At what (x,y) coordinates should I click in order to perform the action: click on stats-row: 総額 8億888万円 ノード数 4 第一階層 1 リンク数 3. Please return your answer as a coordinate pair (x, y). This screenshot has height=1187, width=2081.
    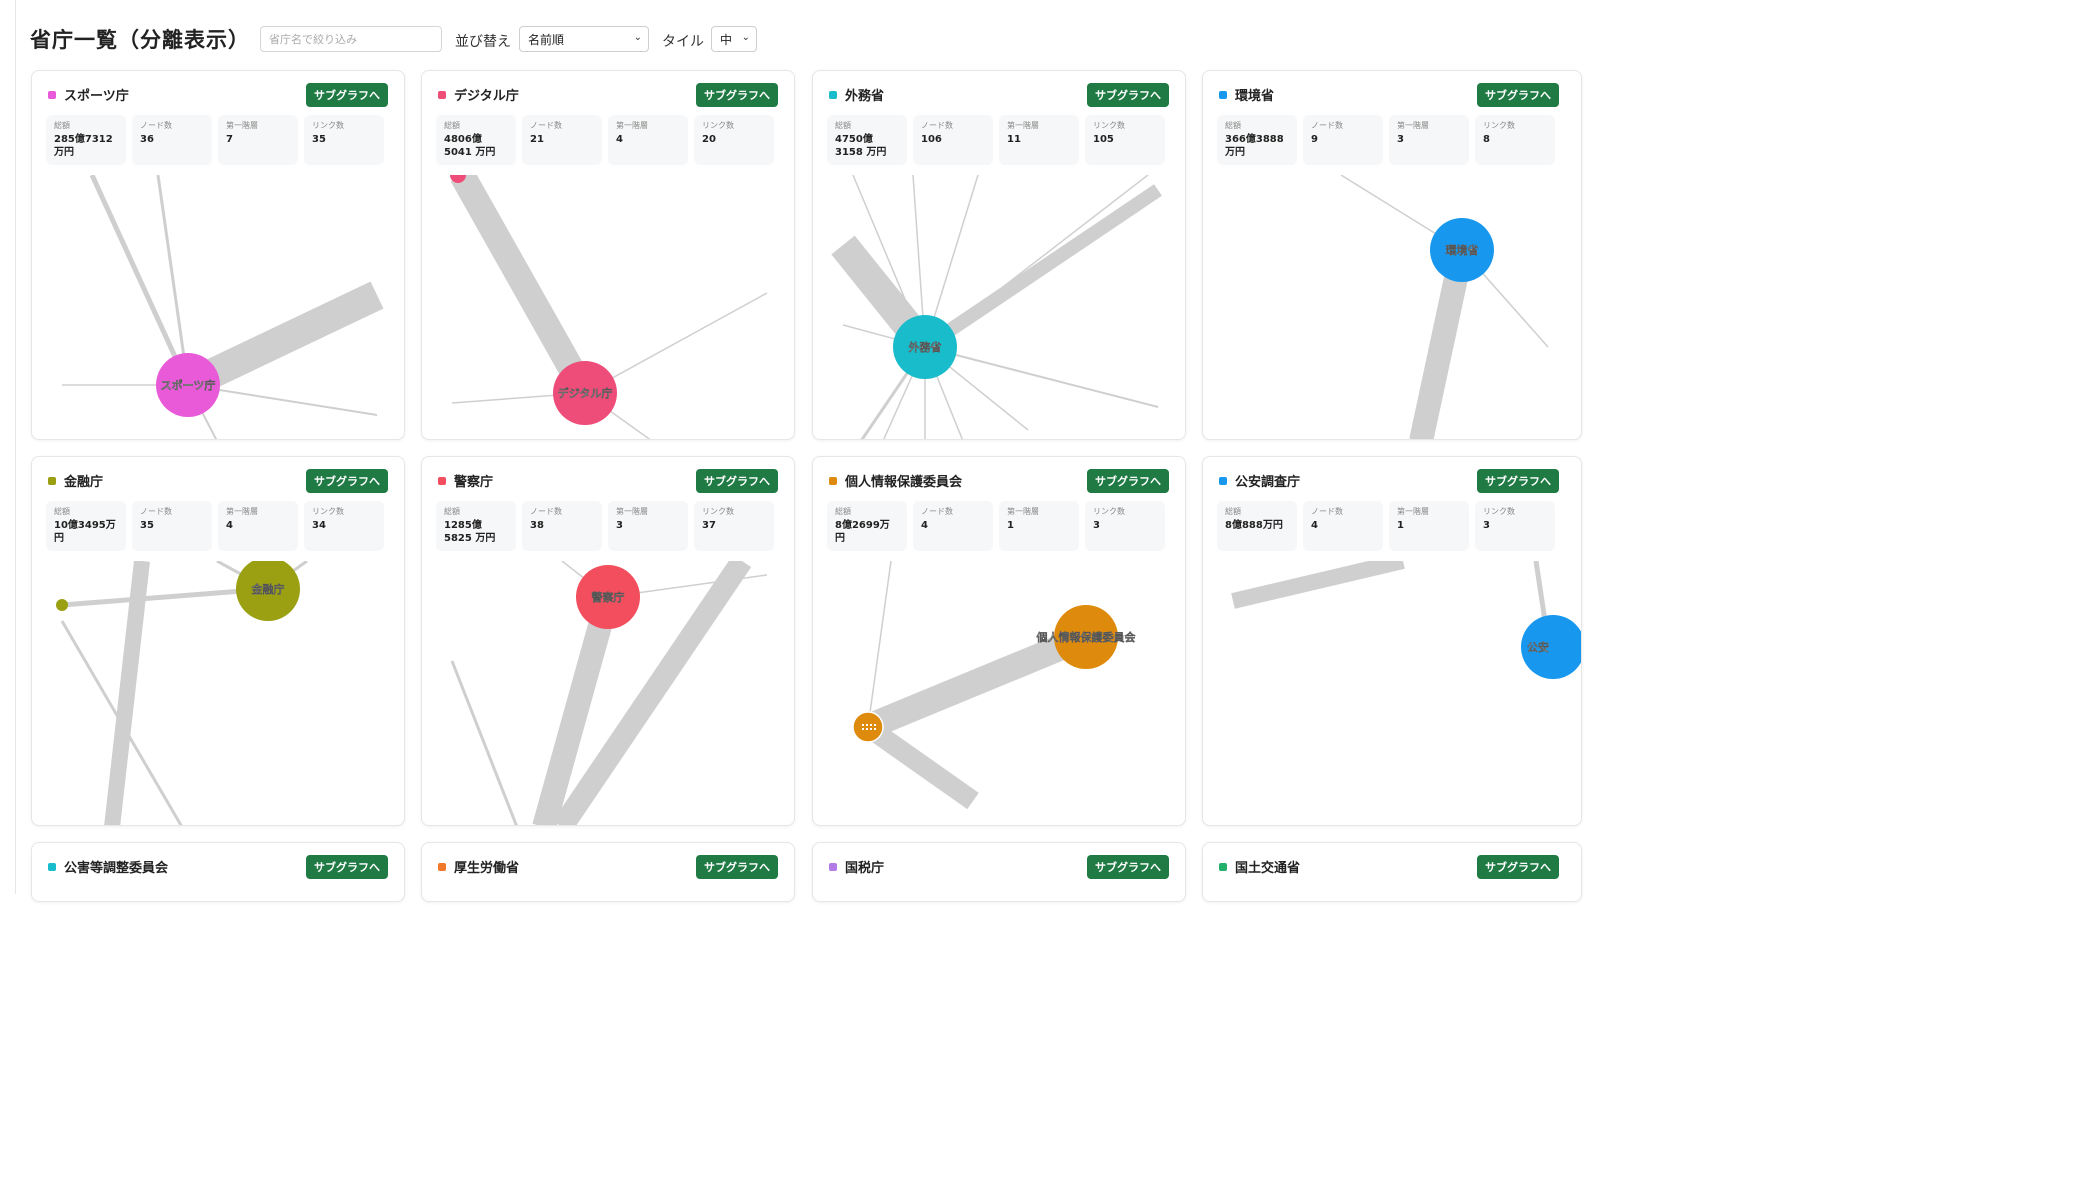
    Looking at the image, I should click on (1386, 526).